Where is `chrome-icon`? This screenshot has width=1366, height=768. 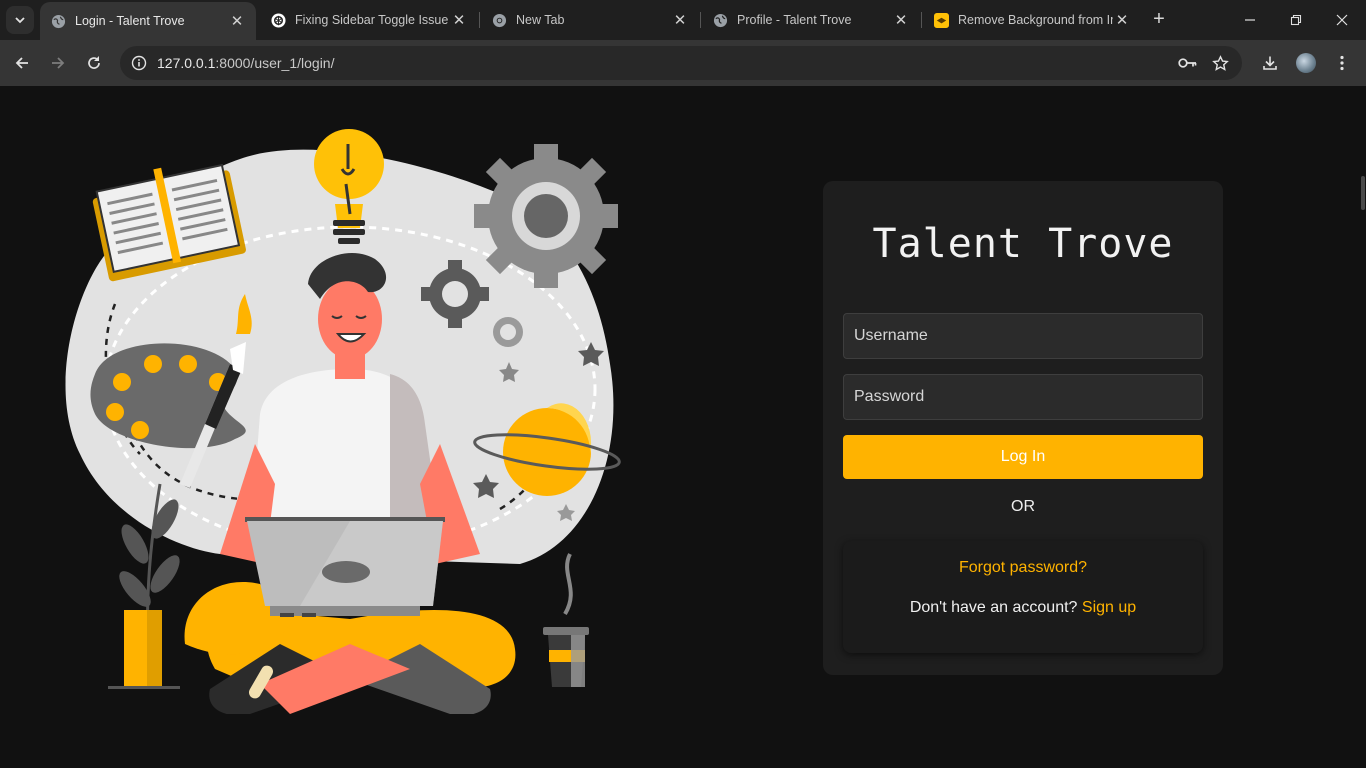 chrome-icon is located at coordinates (499, 20).